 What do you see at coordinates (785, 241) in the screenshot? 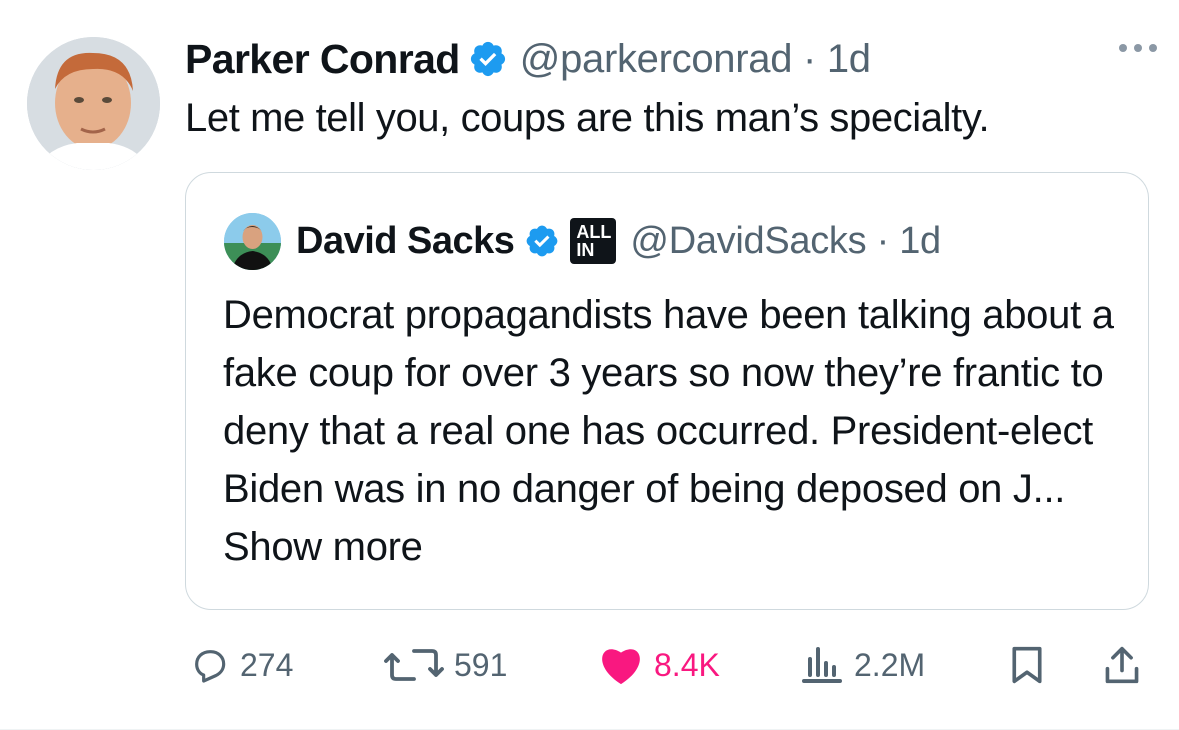
I see `quoted-author-handle: @DavidSacks · 1d` at bounding box center [785, 241].